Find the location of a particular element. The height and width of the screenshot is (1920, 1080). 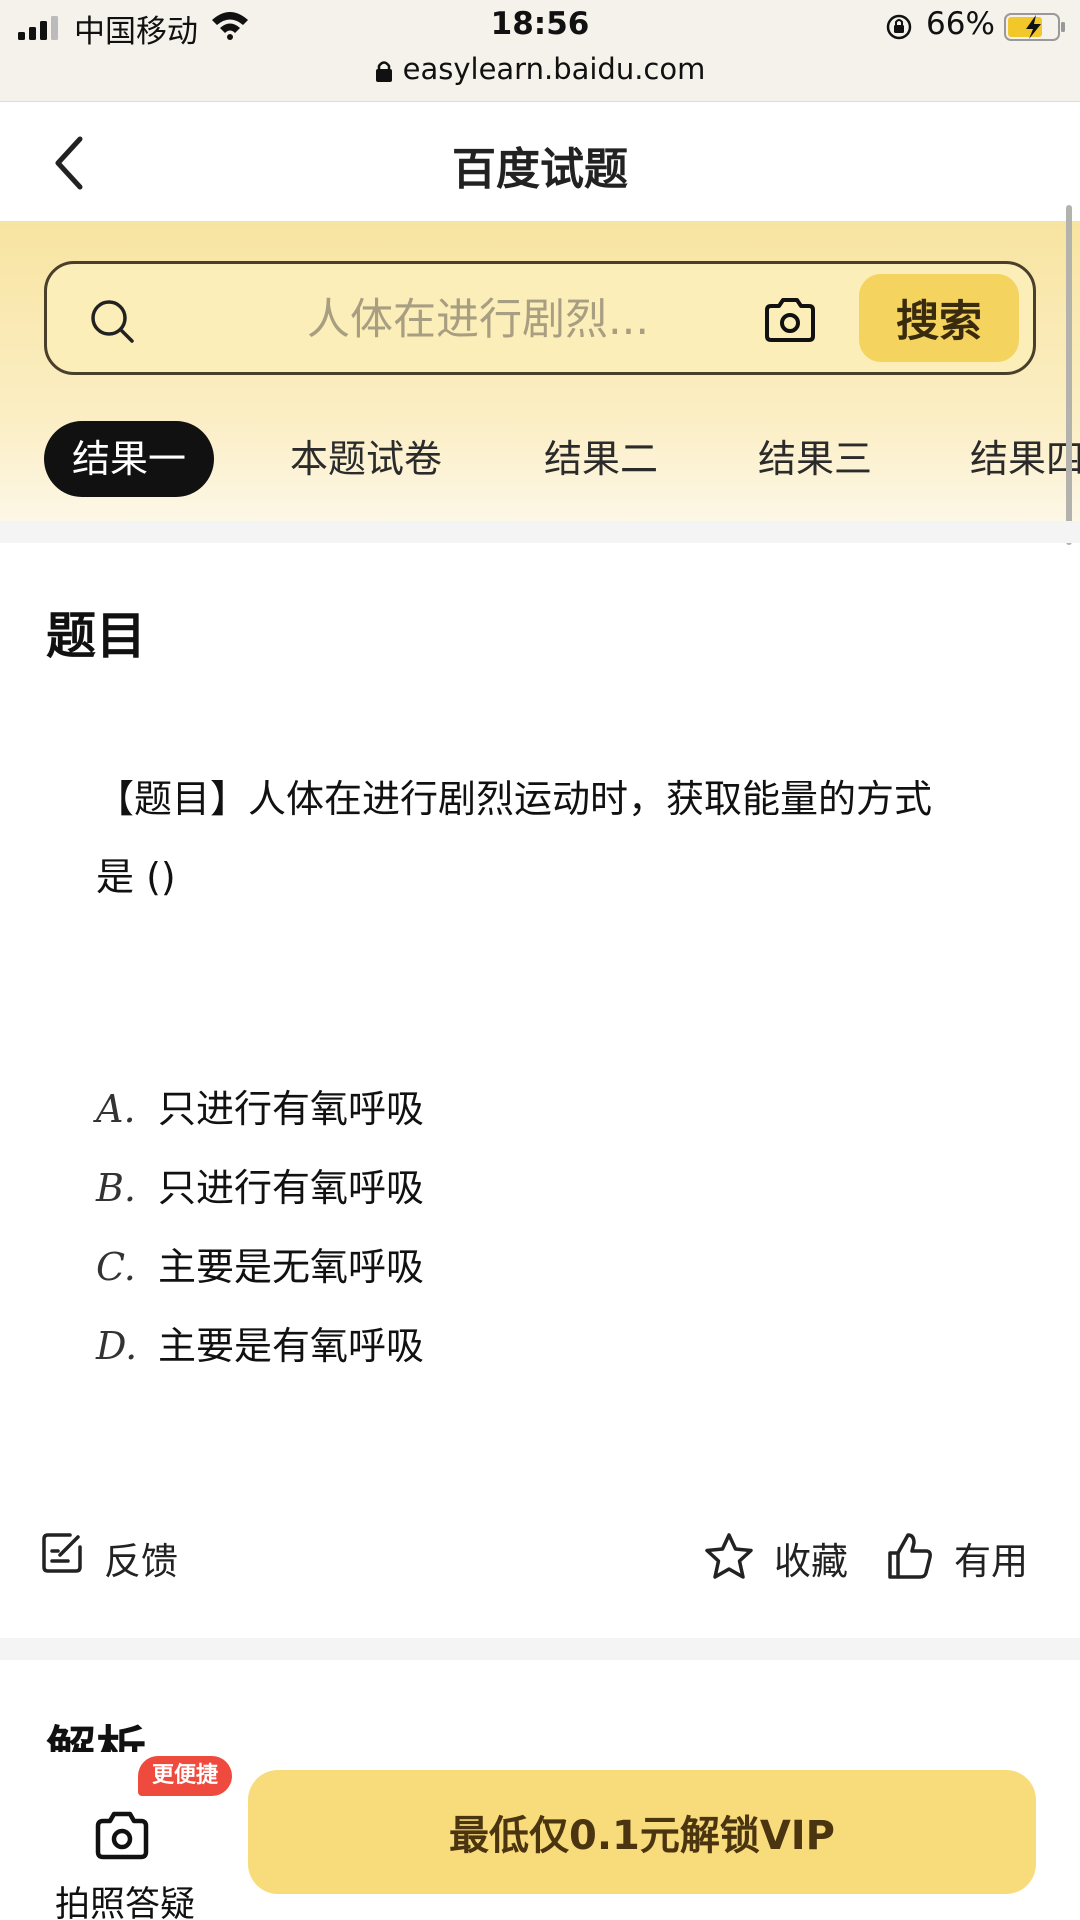

option-a: A. 只进行有氧呼吸 is located at coordinates (260, 1109).